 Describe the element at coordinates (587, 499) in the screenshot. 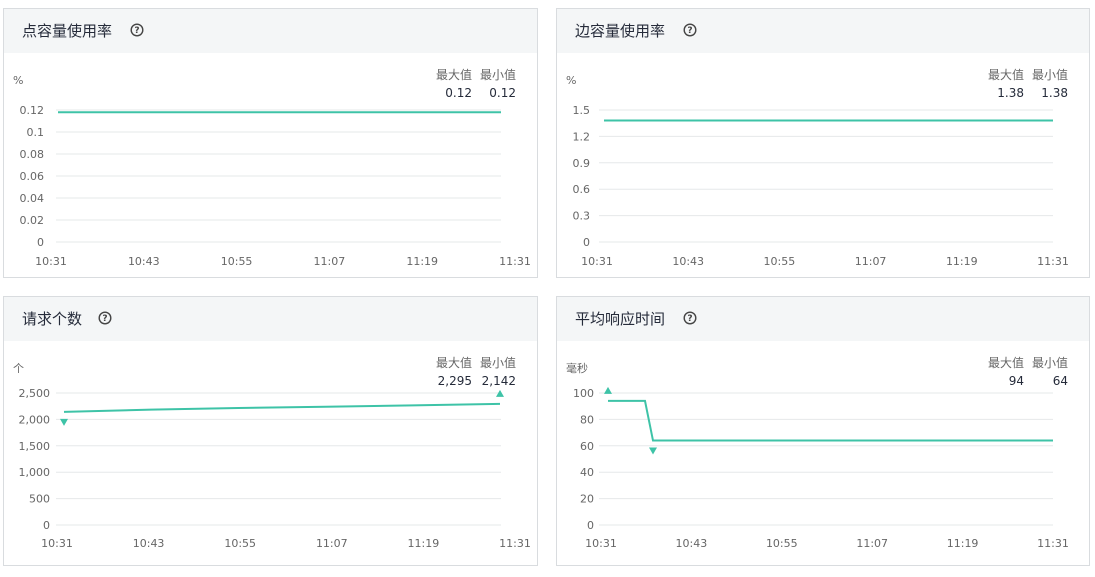

I see `y-tick-label: 20` at that location.